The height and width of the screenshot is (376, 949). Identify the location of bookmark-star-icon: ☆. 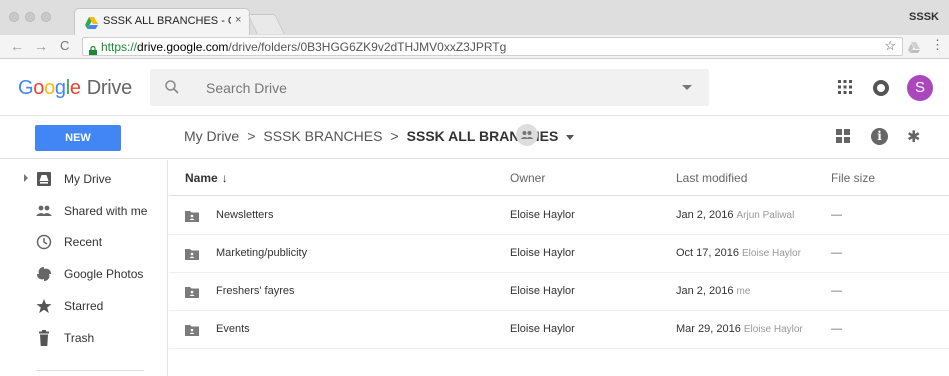
(890, 46).